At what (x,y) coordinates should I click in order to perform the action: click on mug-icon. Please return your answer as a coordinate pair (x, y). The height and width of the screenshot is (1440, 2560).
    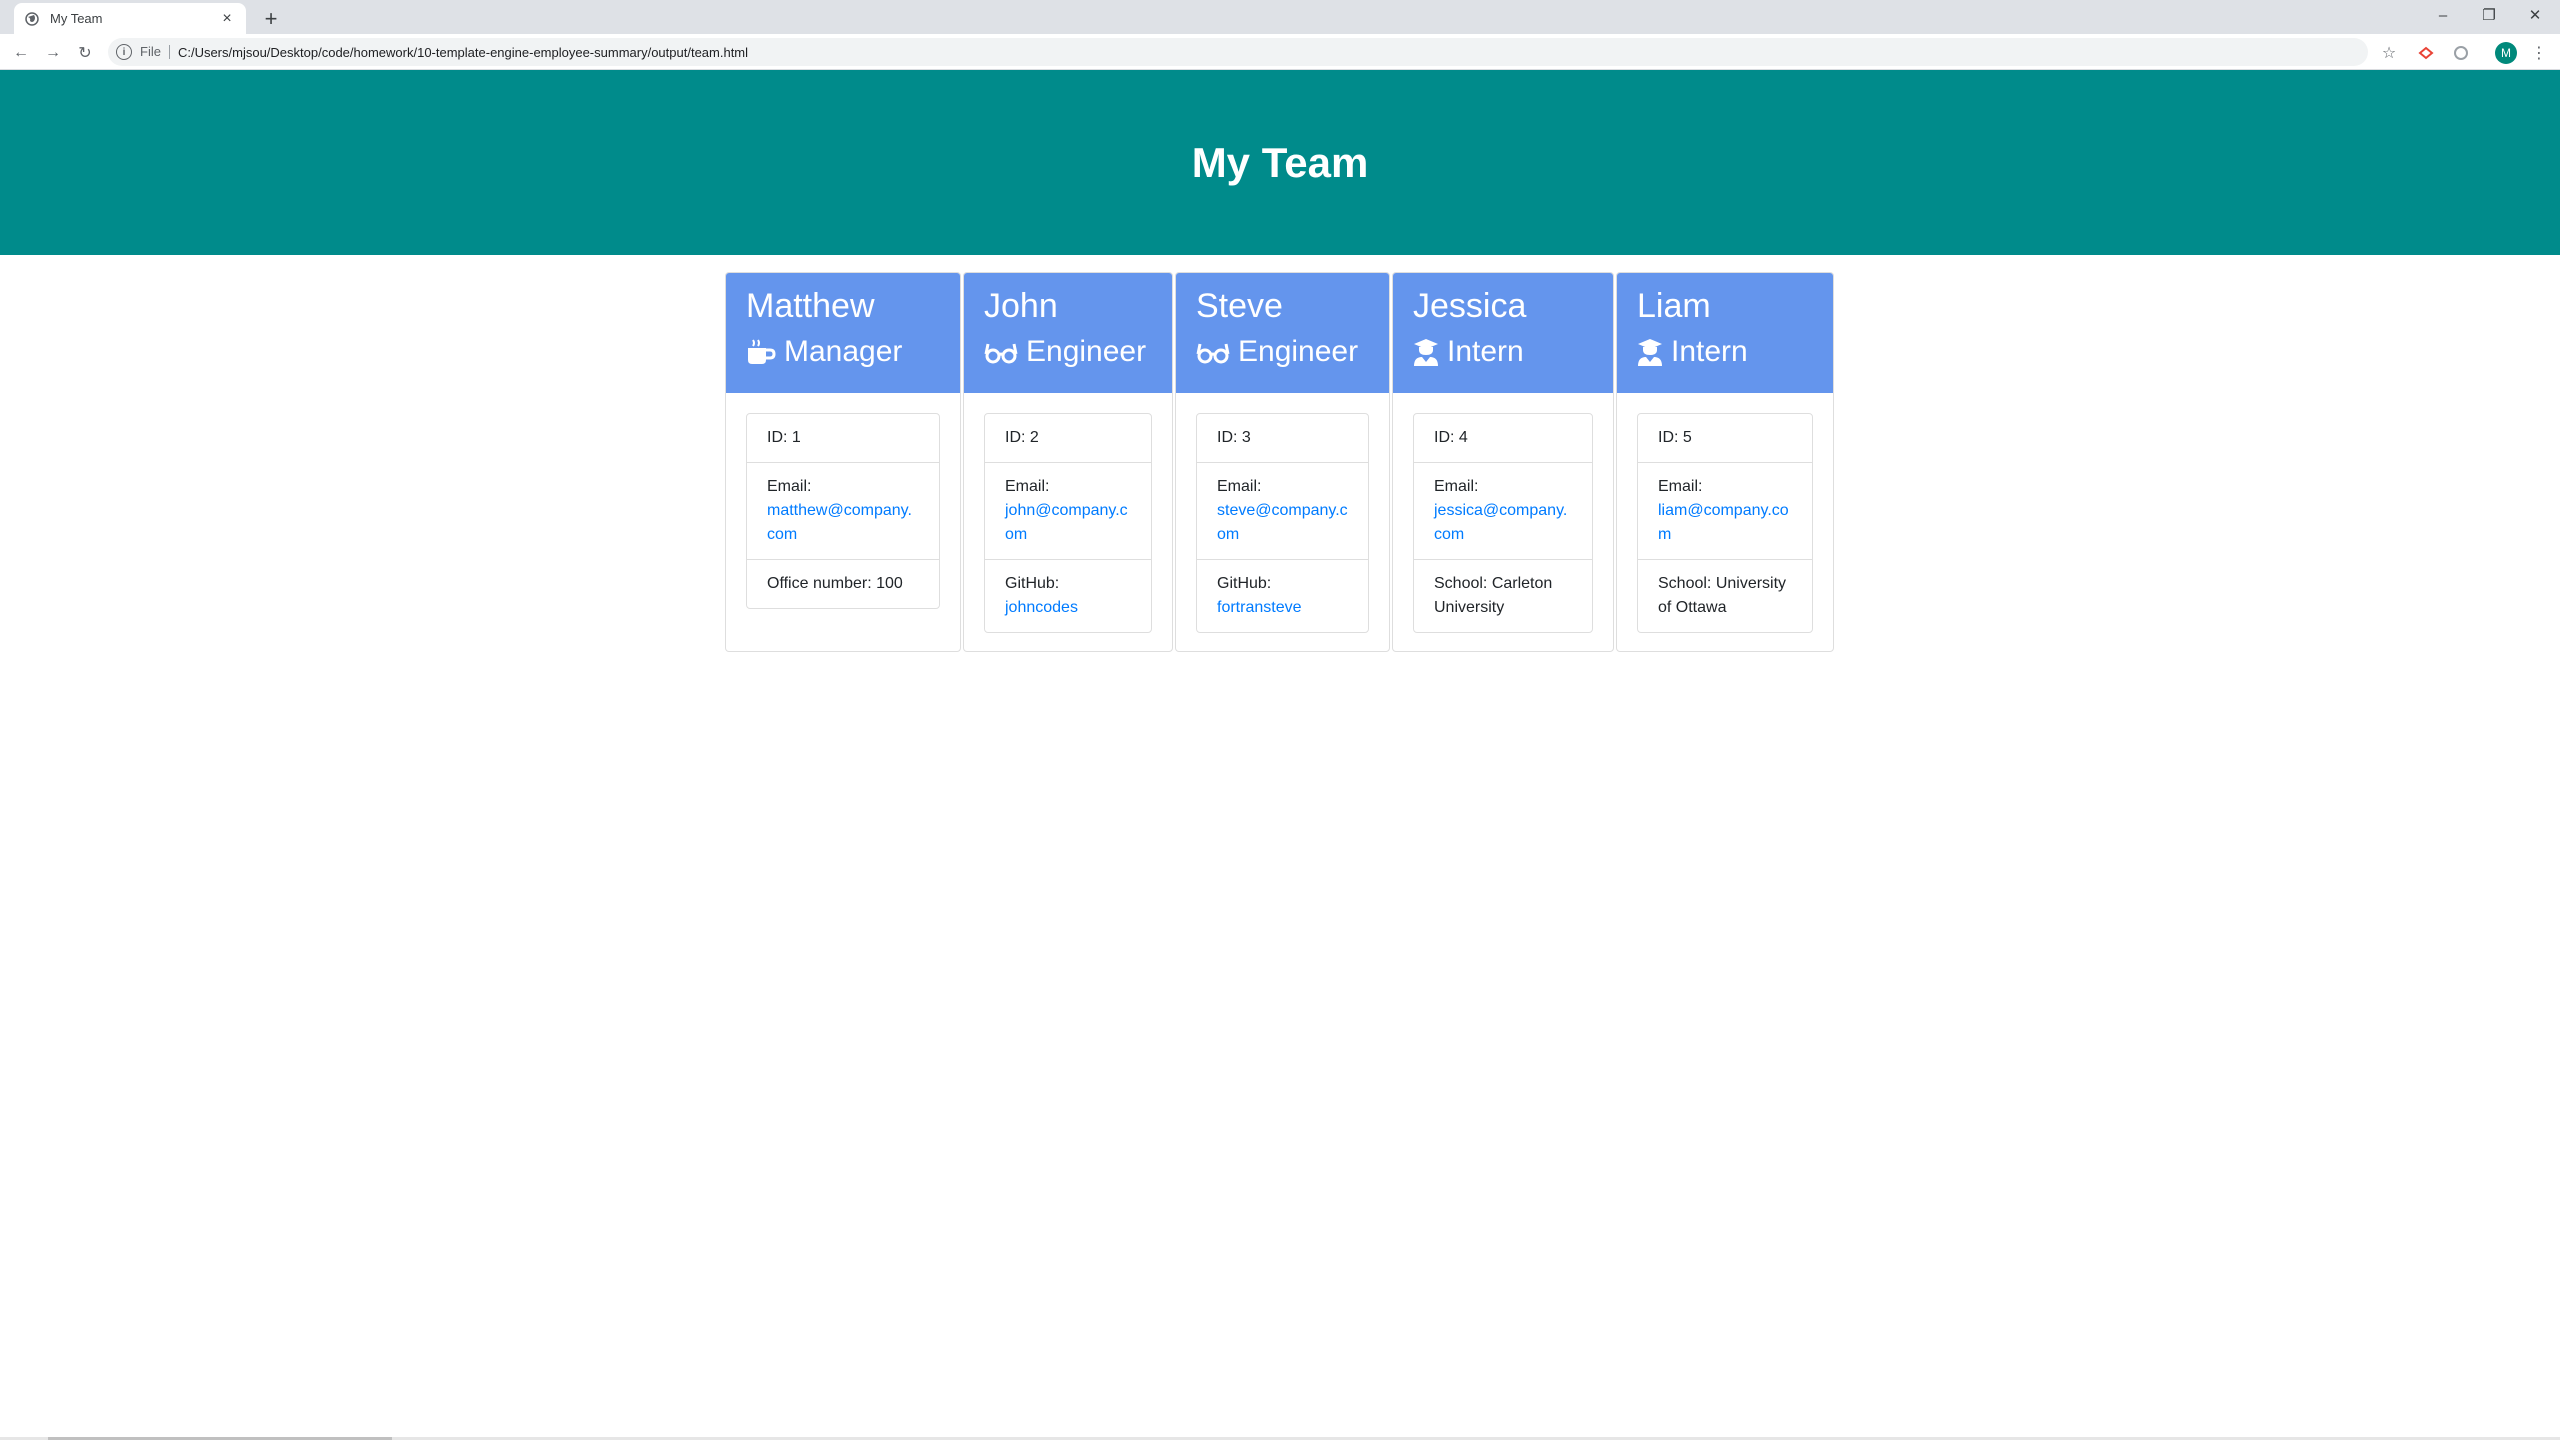
    Looking at the image, I should click on (762, 351).